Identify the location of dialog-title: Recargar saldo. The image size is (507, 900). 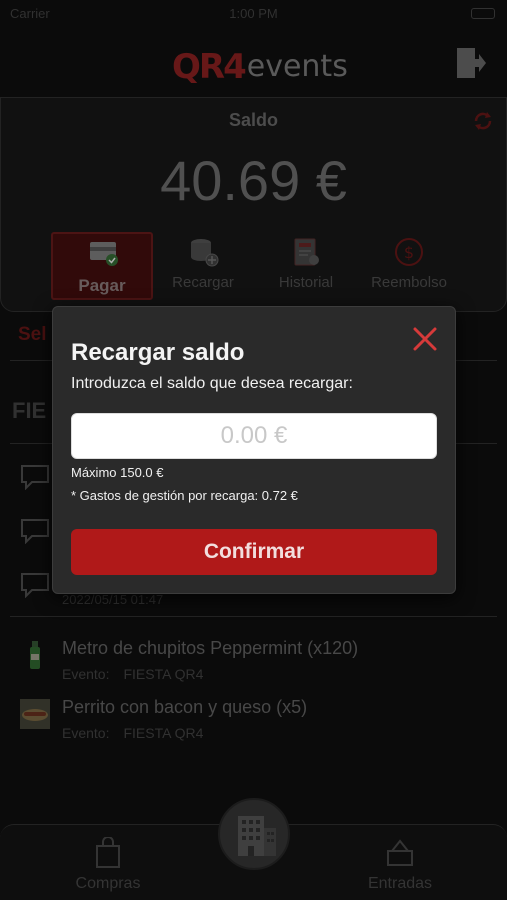
(158, 352).